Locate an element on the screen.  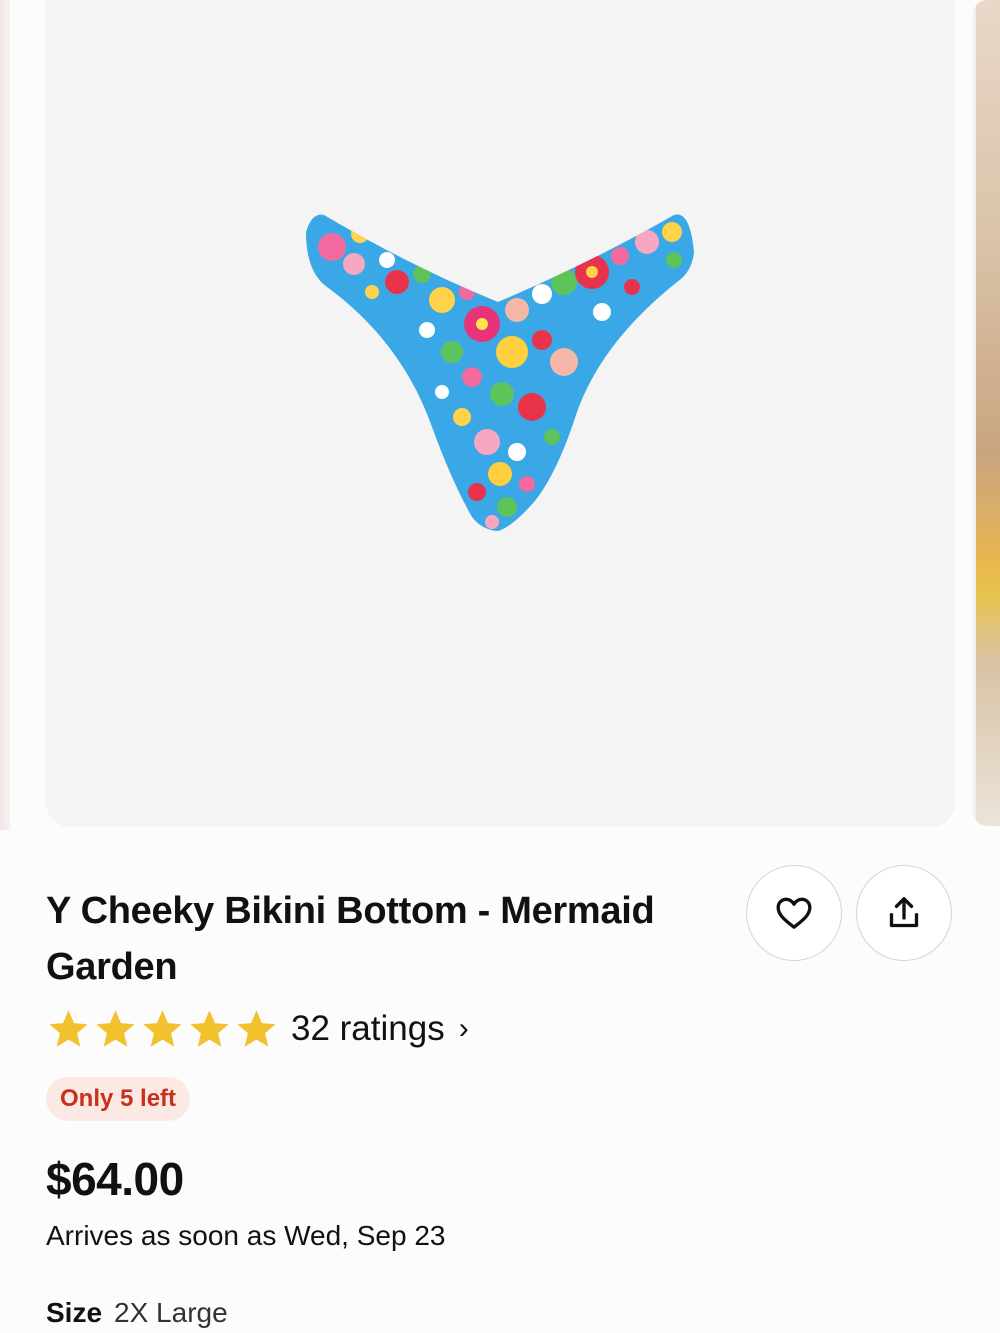
star-rating is located at coordinates (162, 1029).